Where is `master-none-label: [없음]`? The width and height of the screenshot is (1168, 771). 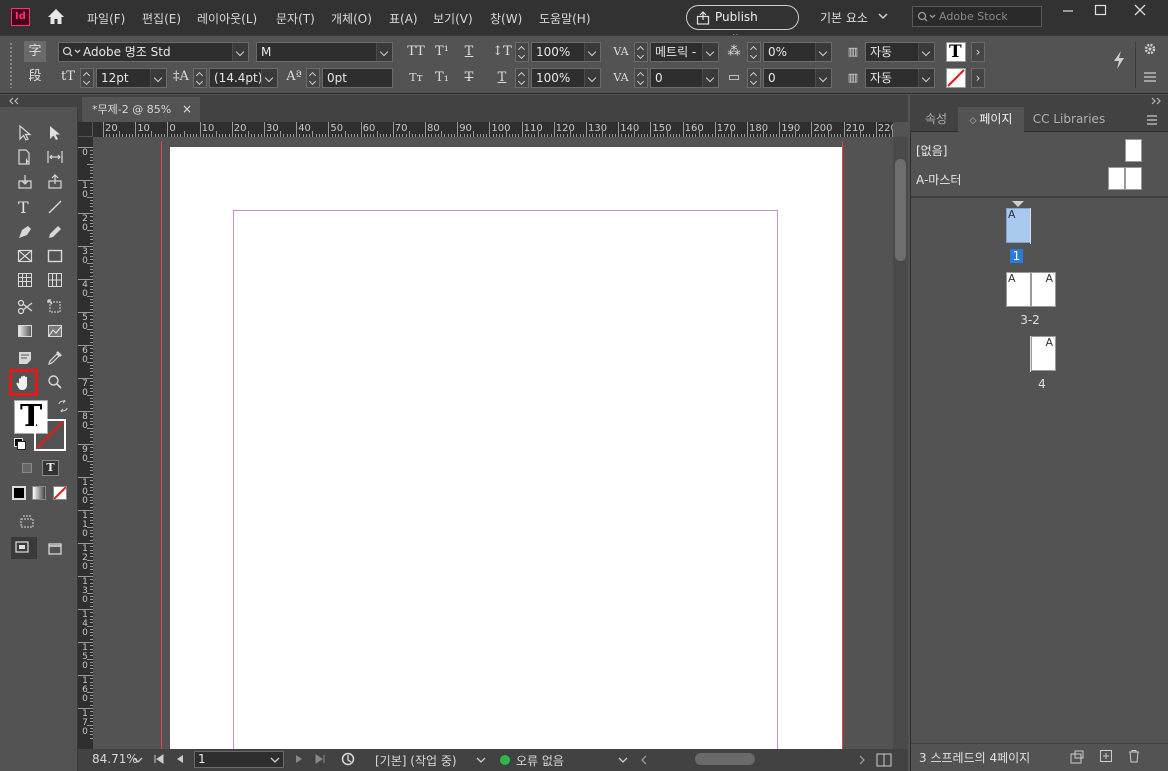 master-none-label: [없음] is located at coordinates (931, 150).